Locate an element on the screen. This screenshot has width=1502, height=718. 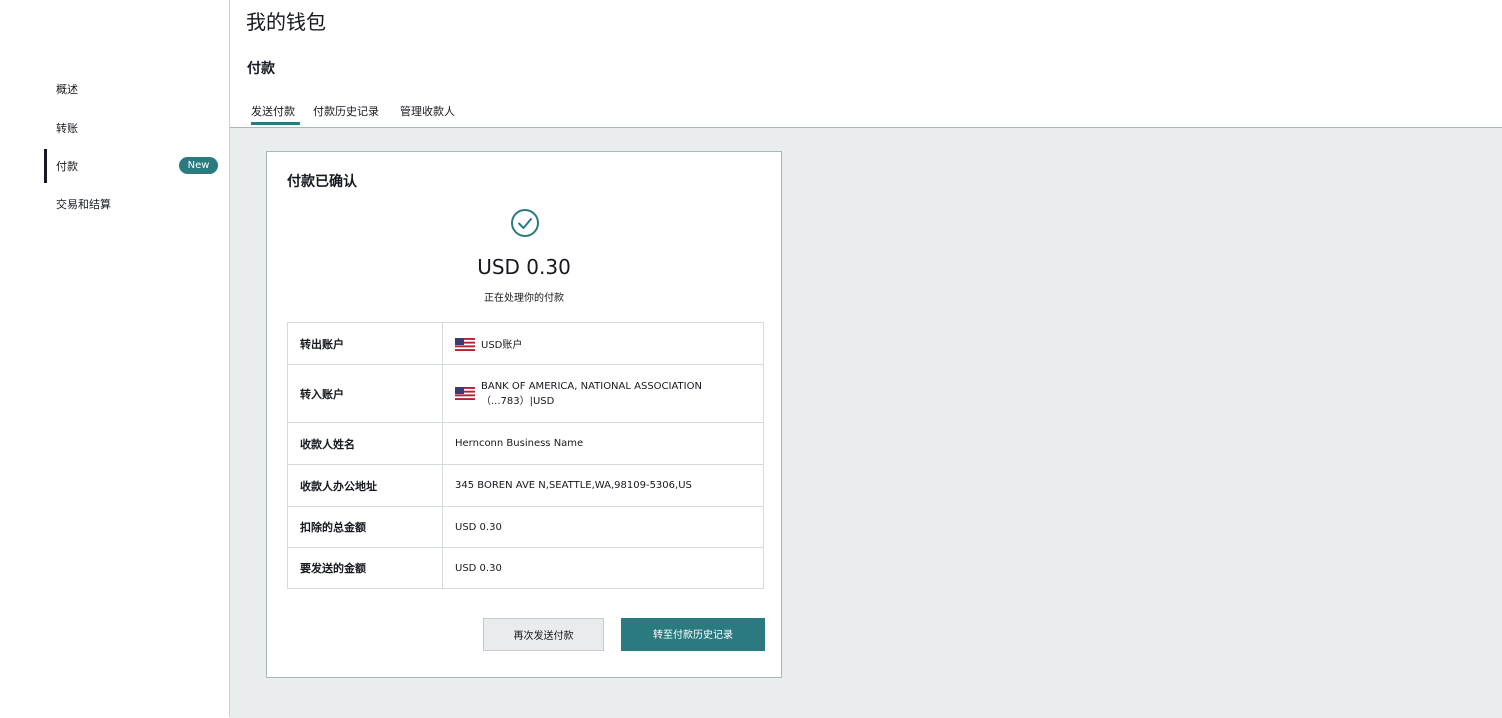
check-circle-icon is located at coordinates (525, 223).